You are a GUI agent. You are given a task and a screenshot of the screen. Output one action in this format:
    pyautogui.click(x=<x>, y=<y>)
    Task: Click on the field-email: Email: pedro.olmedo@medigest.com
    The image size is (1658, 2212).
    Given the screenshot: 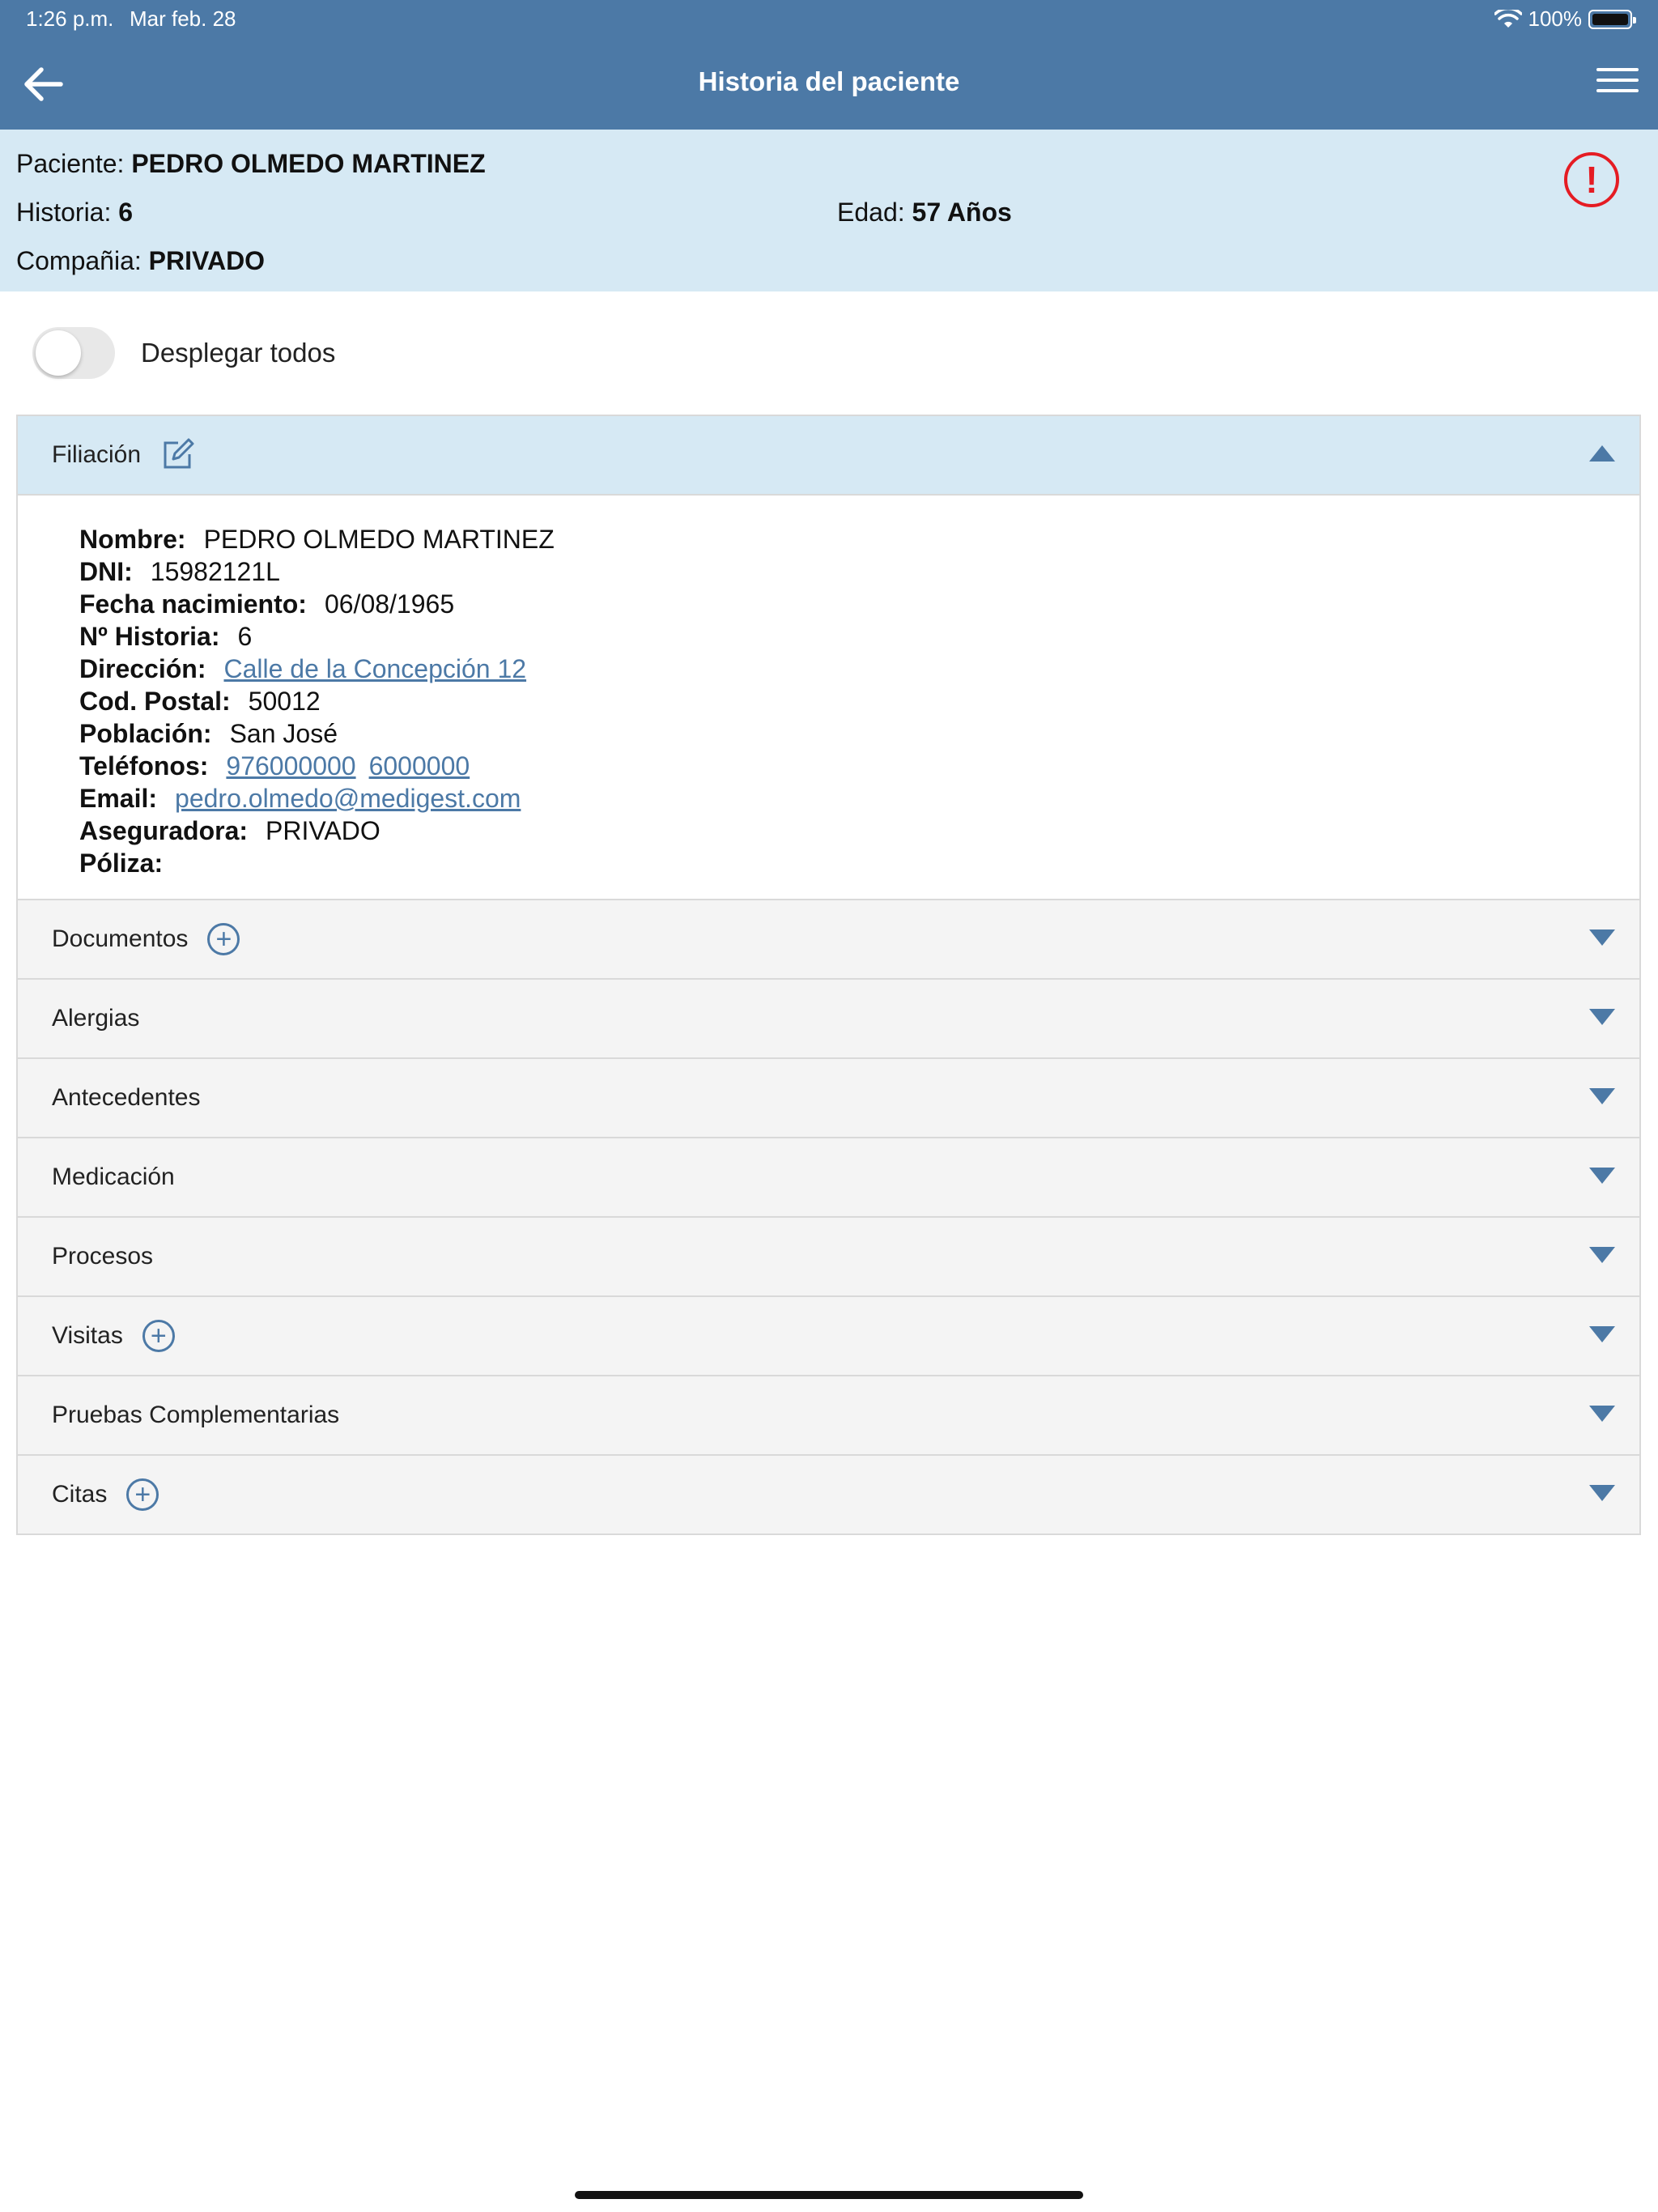 What is the action you would take?
    pyautogui.click(x=859, y=799)
    